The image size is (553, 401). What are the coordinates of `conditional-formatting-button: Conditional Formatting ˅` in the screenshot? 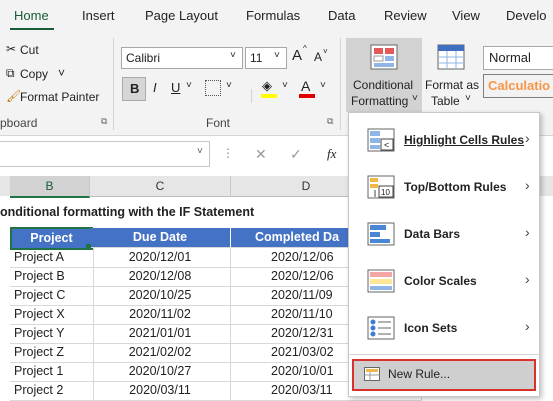 It's located at (384, 75).